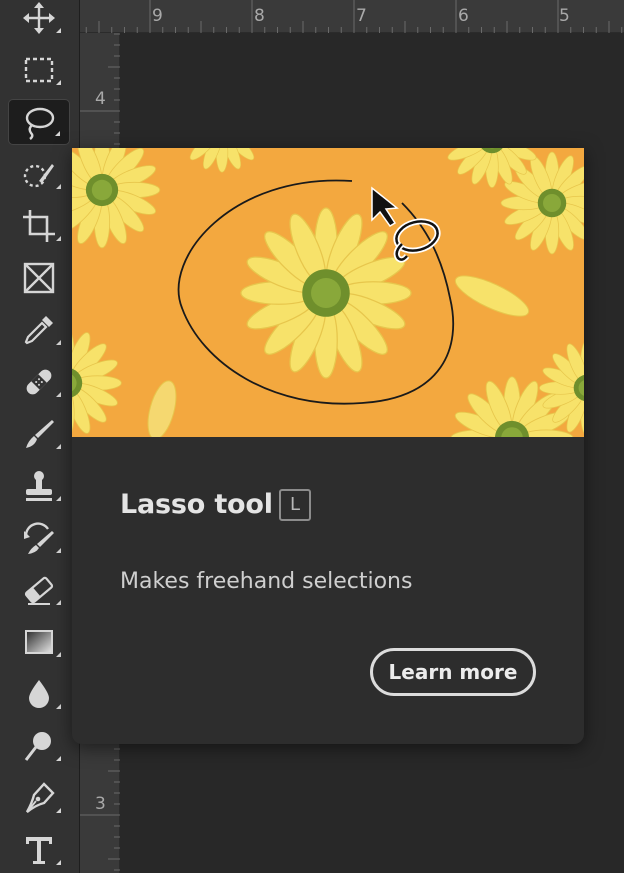  I want to click on ruler-label: 5, so click(564, 16).